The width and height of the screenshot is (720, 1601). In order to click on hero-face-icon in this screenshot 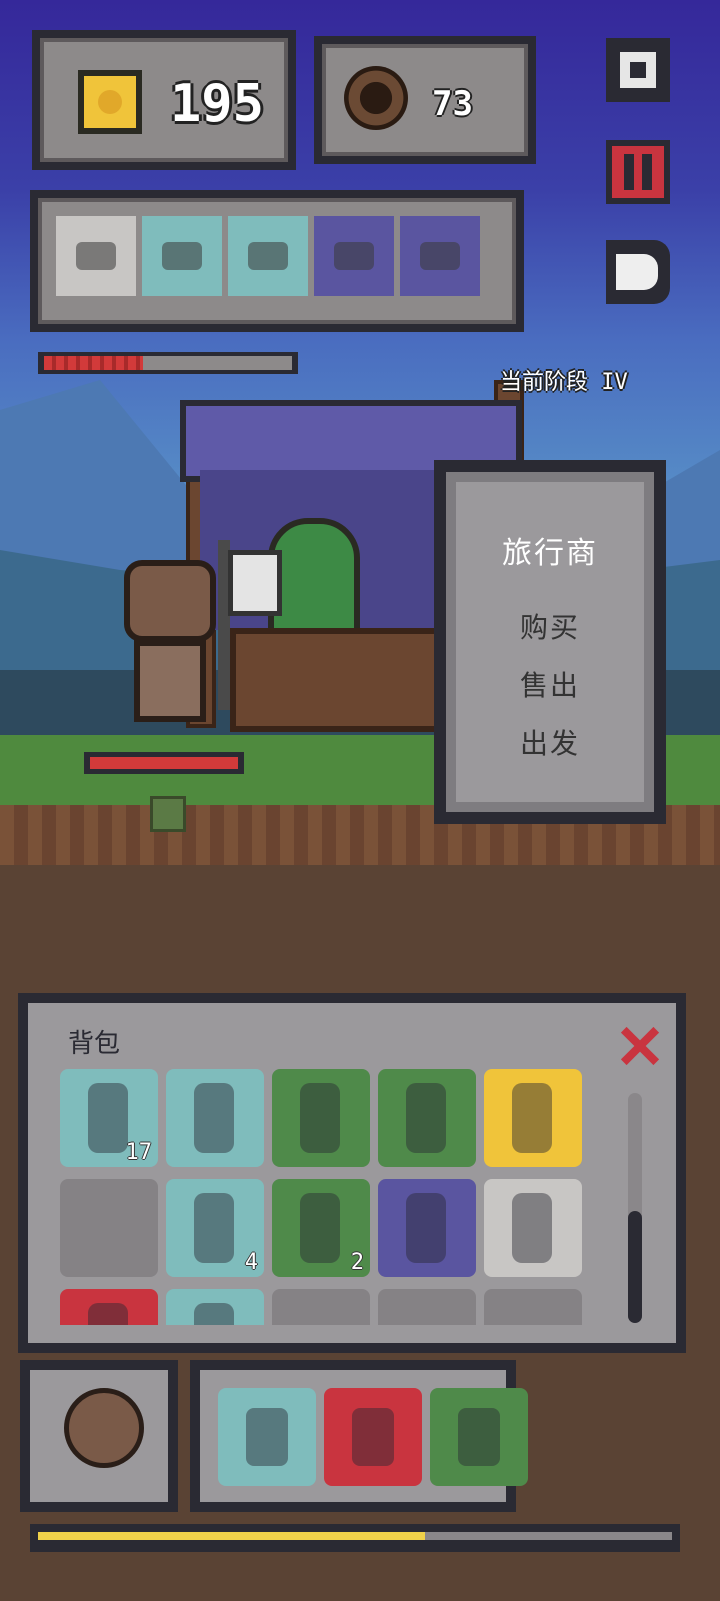, I will do `click(104, 1428)`.